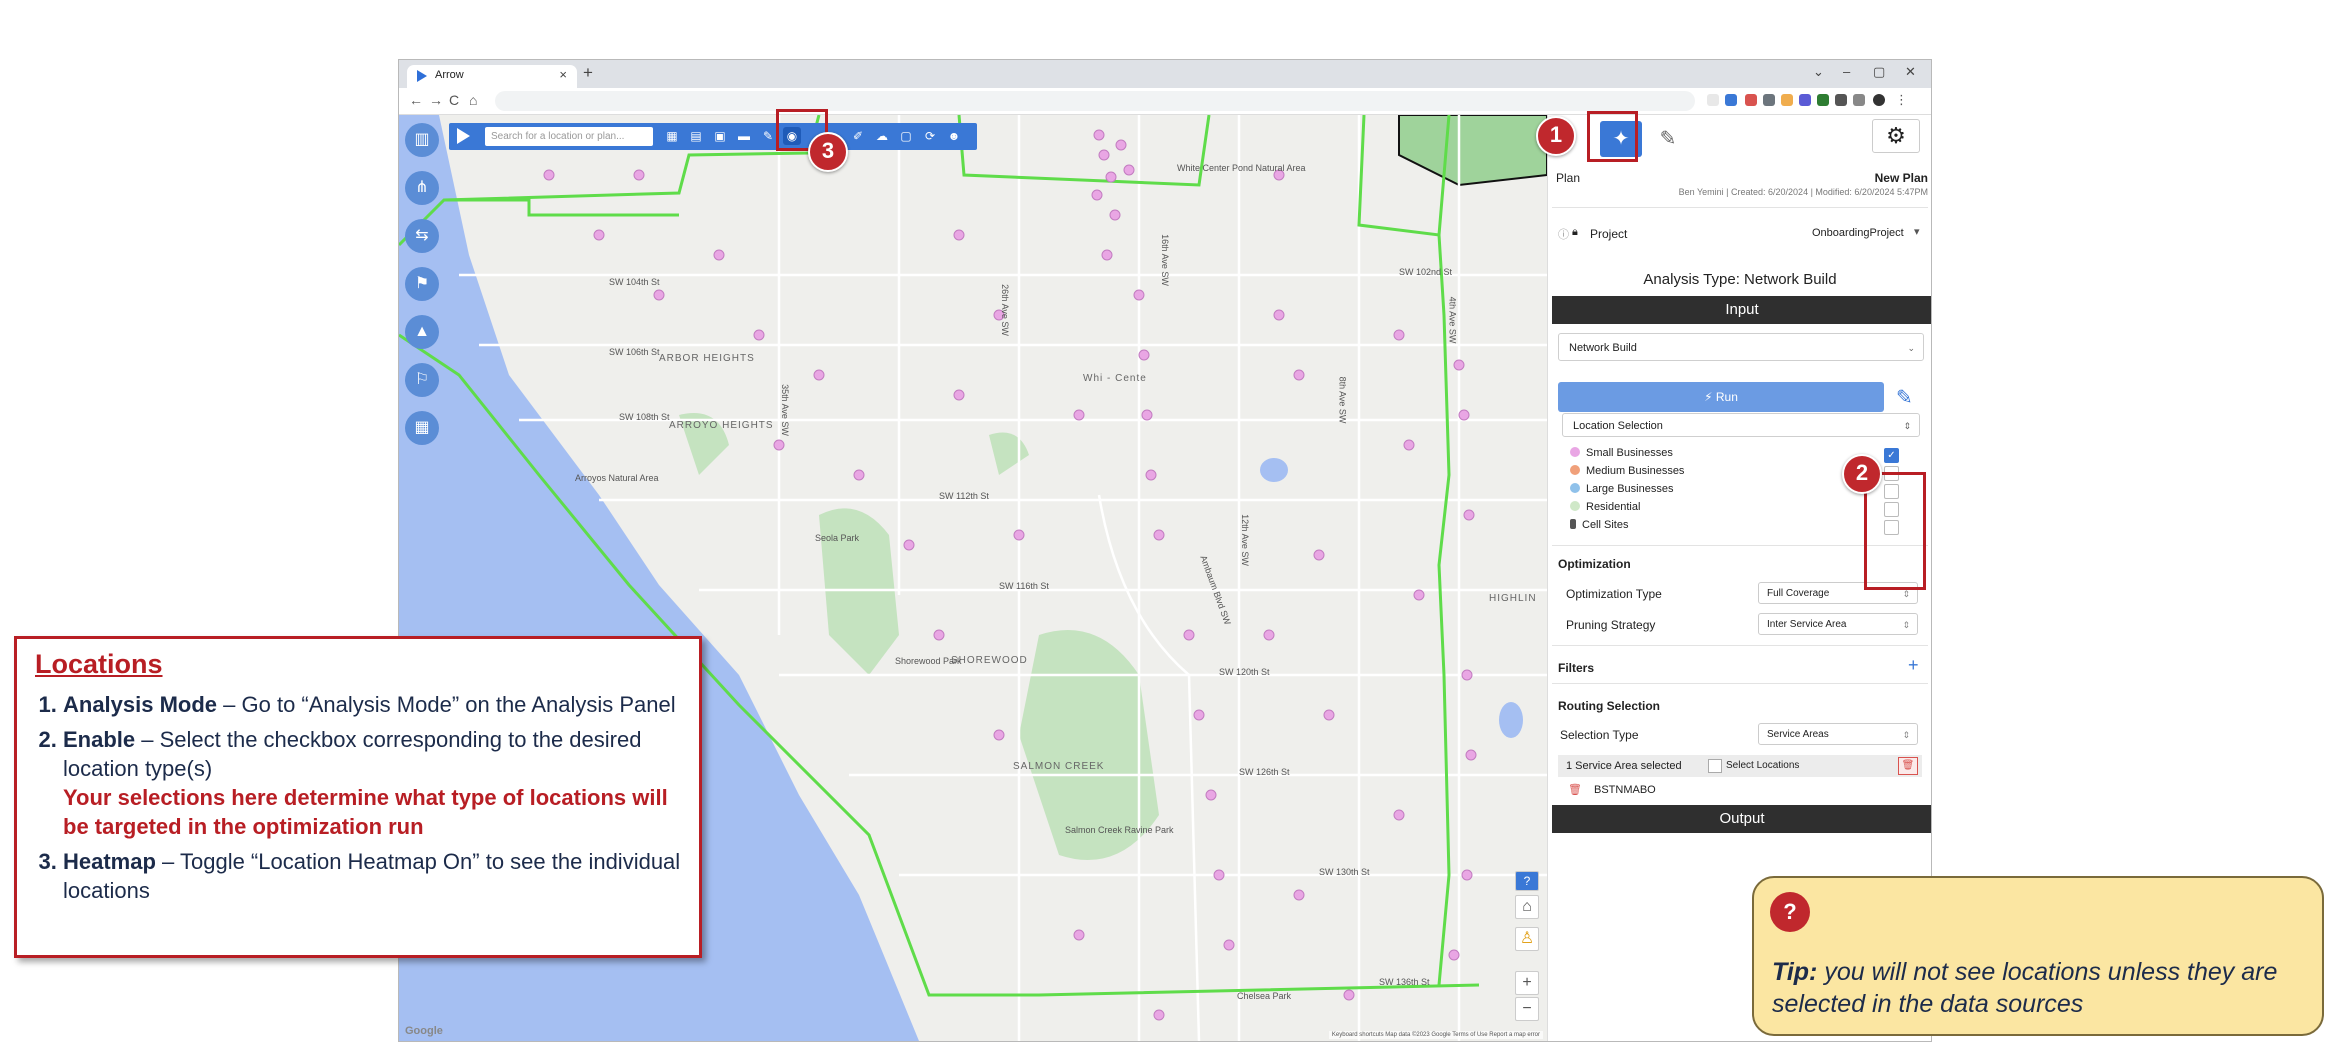  What do you see at coordinates (1713, 100) in the screenshot?
I see `share-icon` at bounding box center [1713, 100].